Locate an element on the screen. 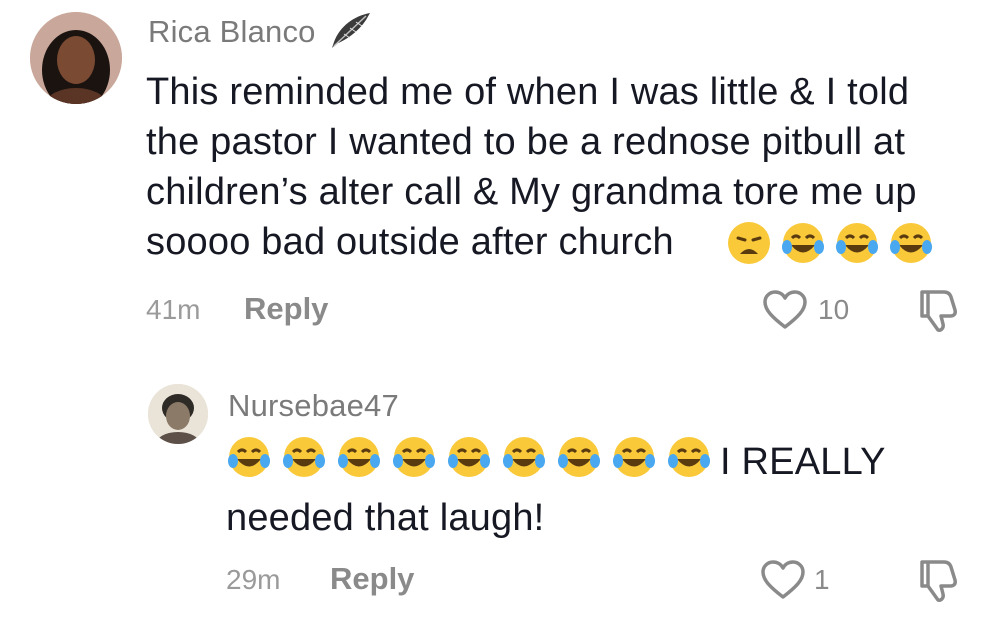 This screenshot has width=1000, height=624. weary-face-emoji is located at coordinates (749, 242).